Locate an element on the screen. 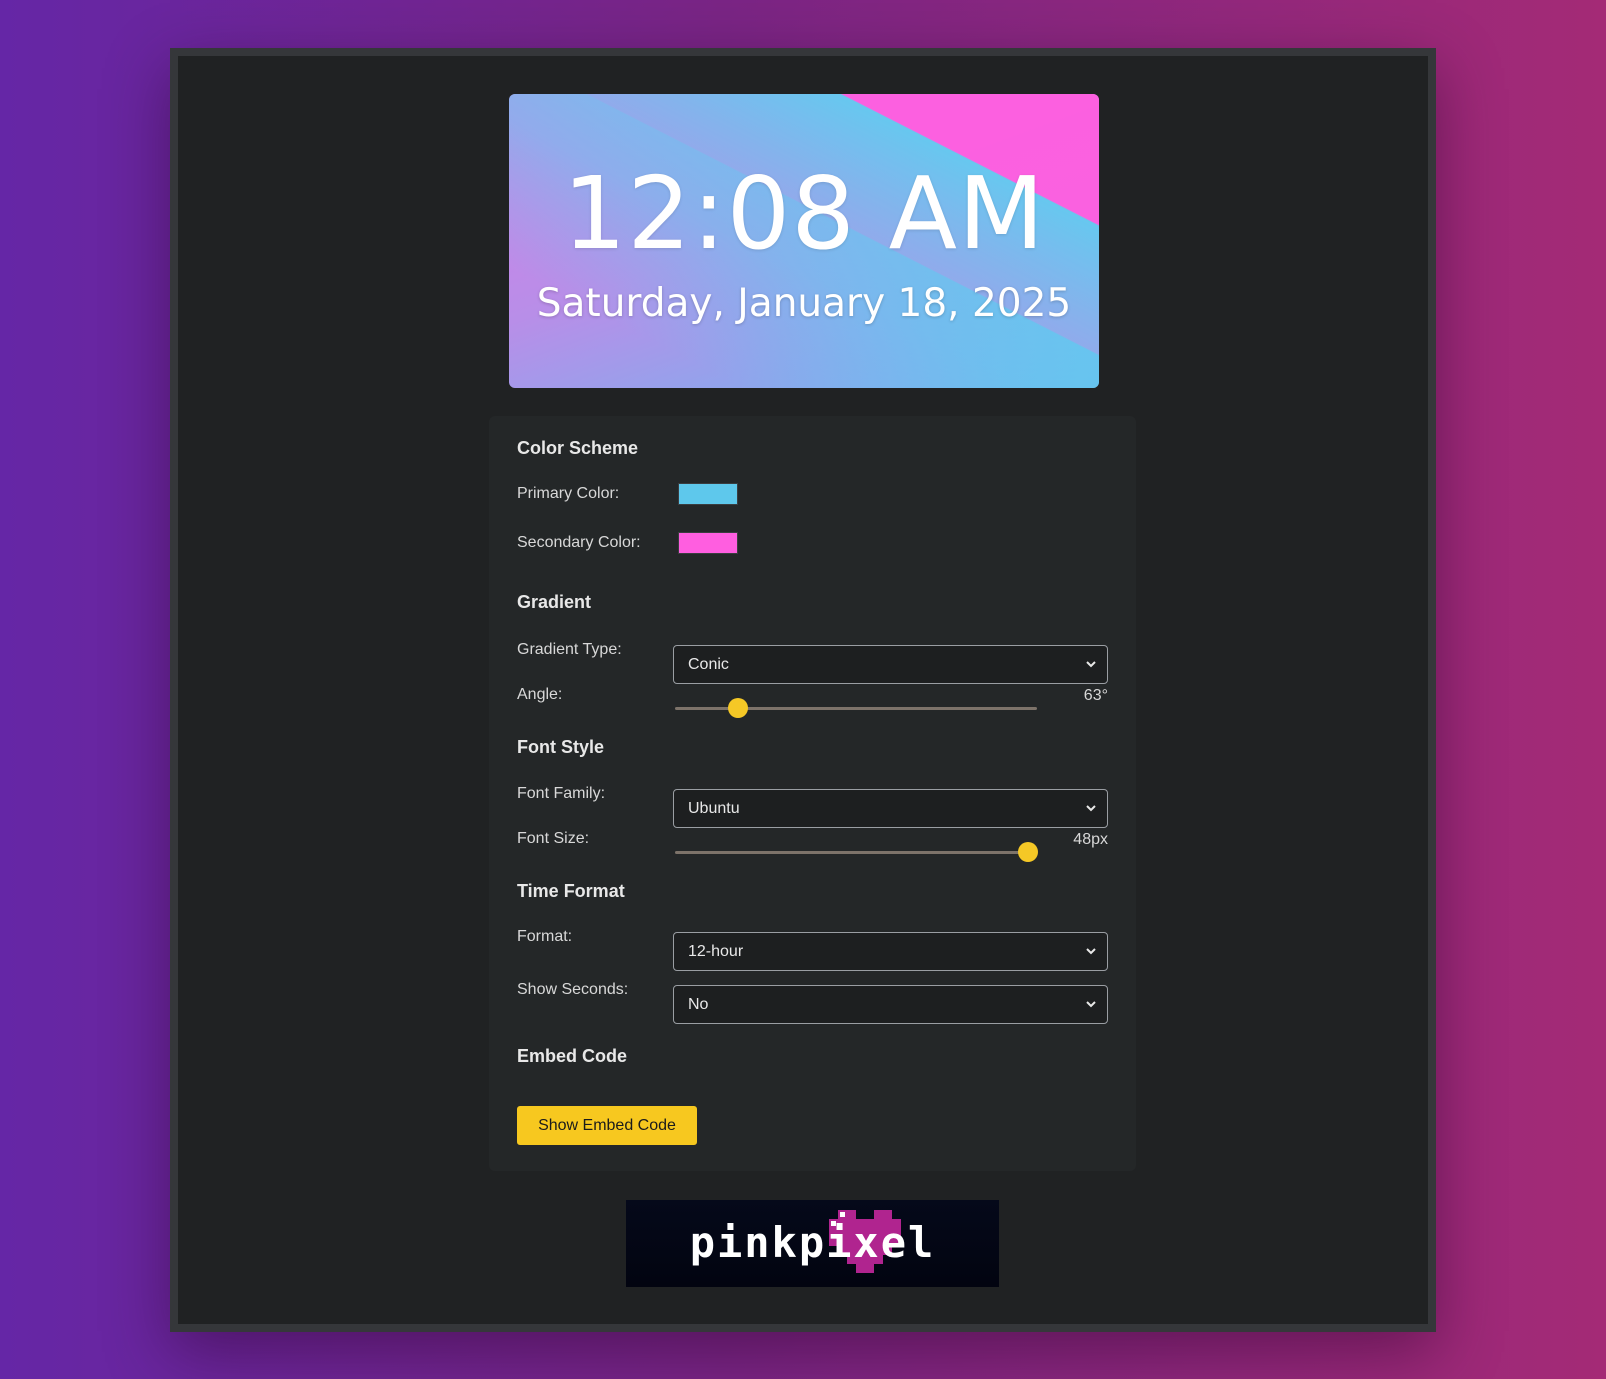 The height and width of the screenshot is (1379, 1606). format-value: 12-hour is located at coordinates (716, 951).